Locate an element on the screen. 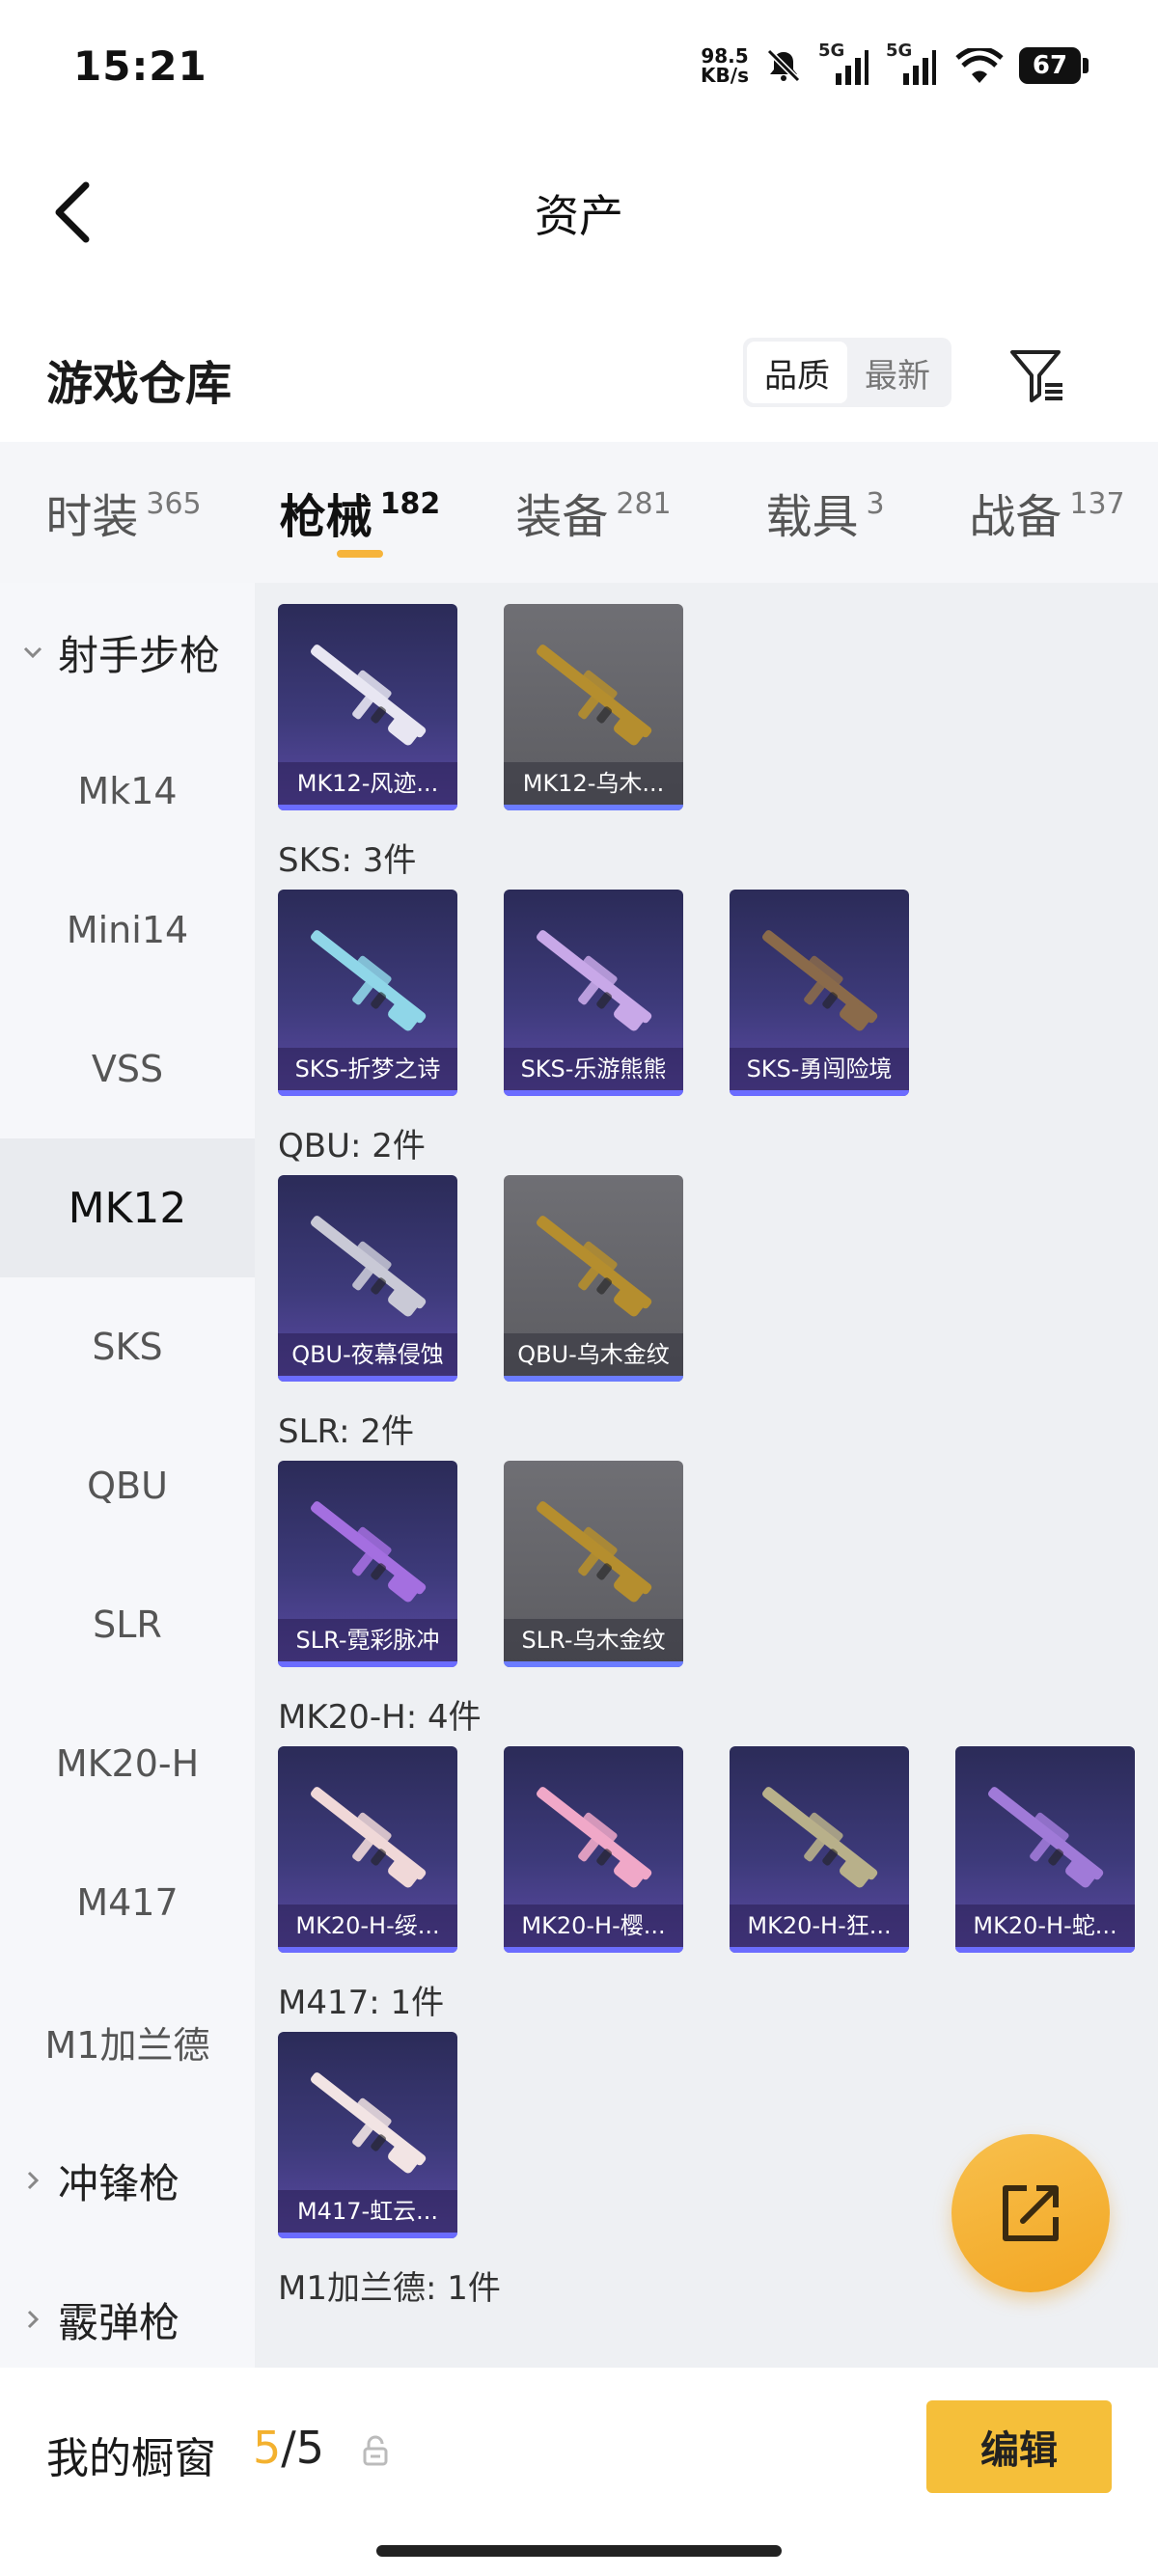 Image resolution: width=1158 pixels, height=2576 pixels. nav-header: 资产 is located at coordinates (579, 208).